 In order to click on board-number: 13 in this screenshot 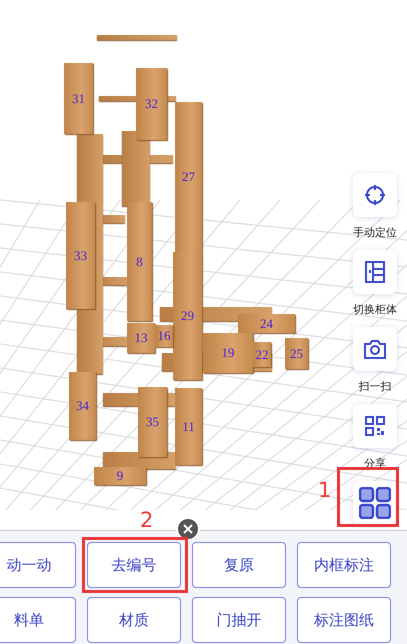, I will do `click(141, 338)`.